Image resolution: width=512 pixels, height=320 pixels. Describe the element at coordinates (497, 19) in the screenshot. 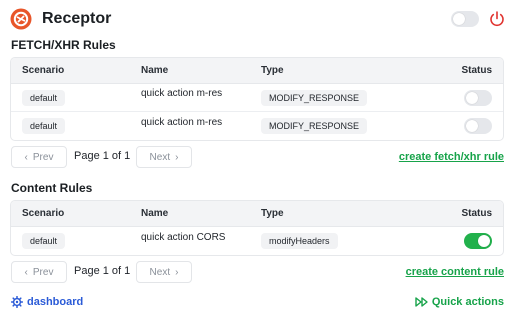

I see `power-icon` at that location.